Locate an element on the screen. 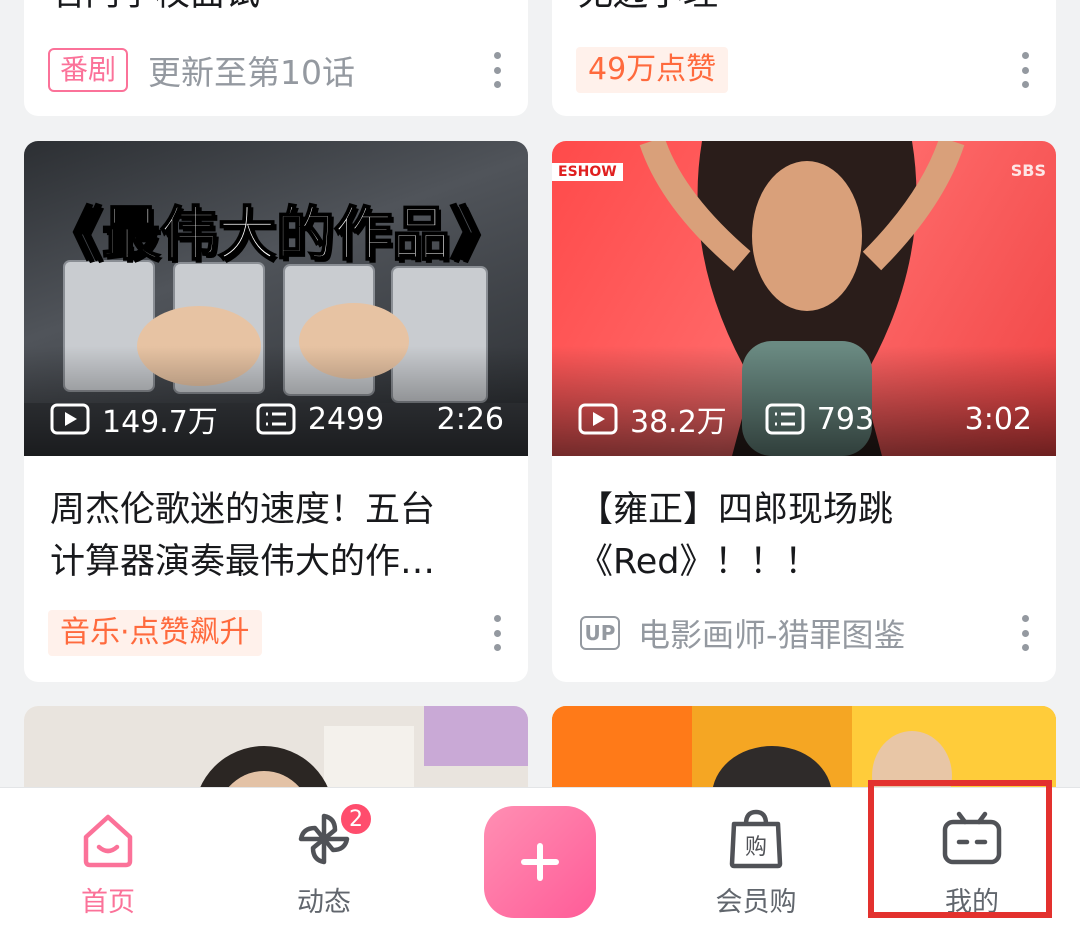 Image resolution: width=1080 pixels, height=933 pixels. video-title: 无边小理 is located at coordinates (797, 10).